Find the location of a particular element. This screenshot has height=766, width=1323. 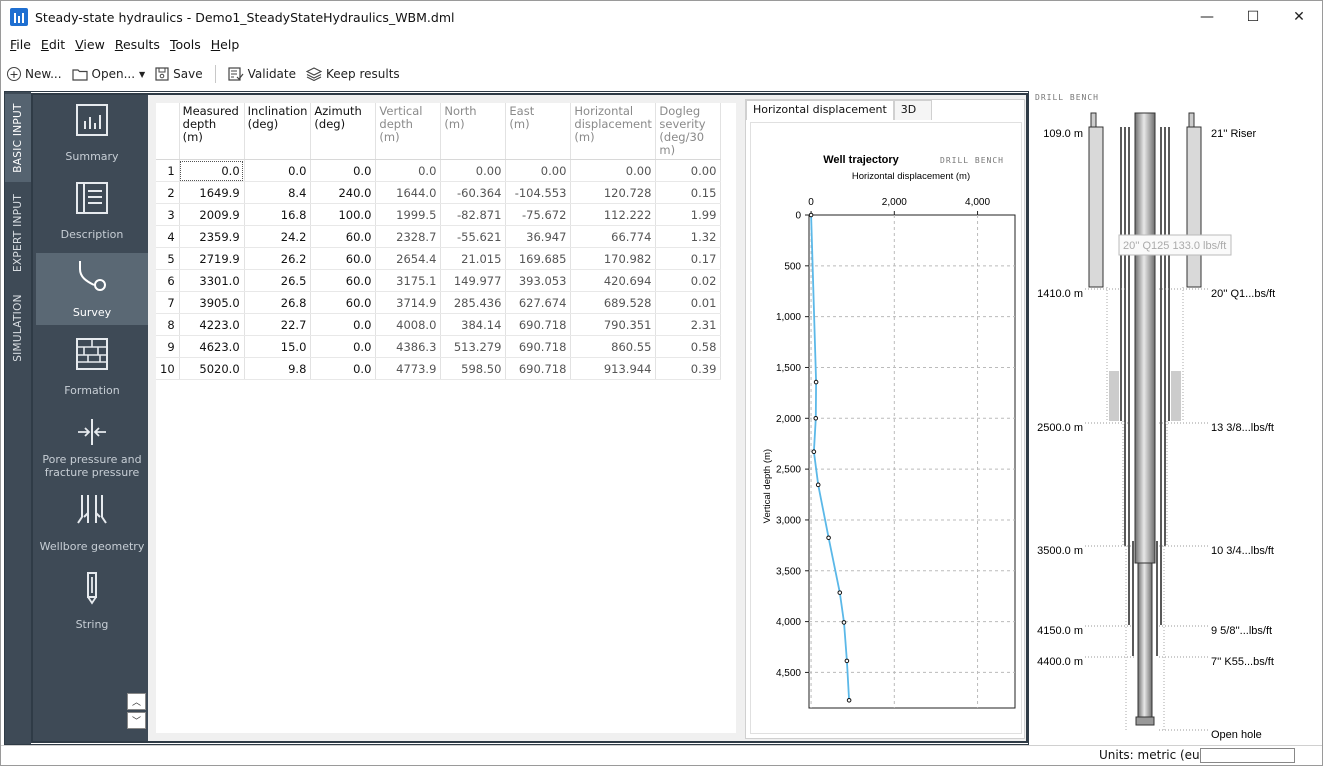

minimize-button: — is located at coordinates (1207, 17).